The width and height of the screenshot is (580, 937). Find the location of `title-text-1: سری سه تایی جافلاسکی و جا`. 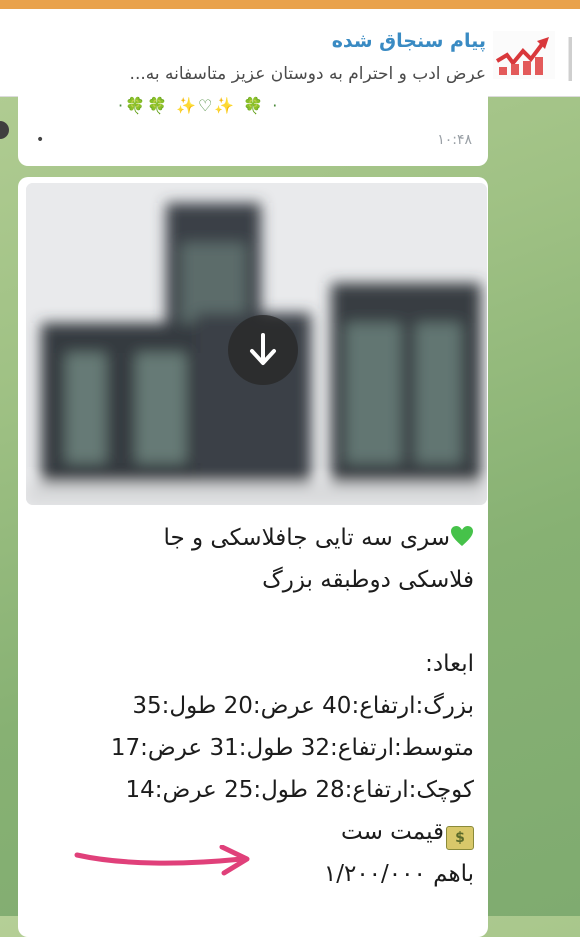

title-text-1: سری سه تایی جافلاسکی و جا is located at coordinates (306, 538).